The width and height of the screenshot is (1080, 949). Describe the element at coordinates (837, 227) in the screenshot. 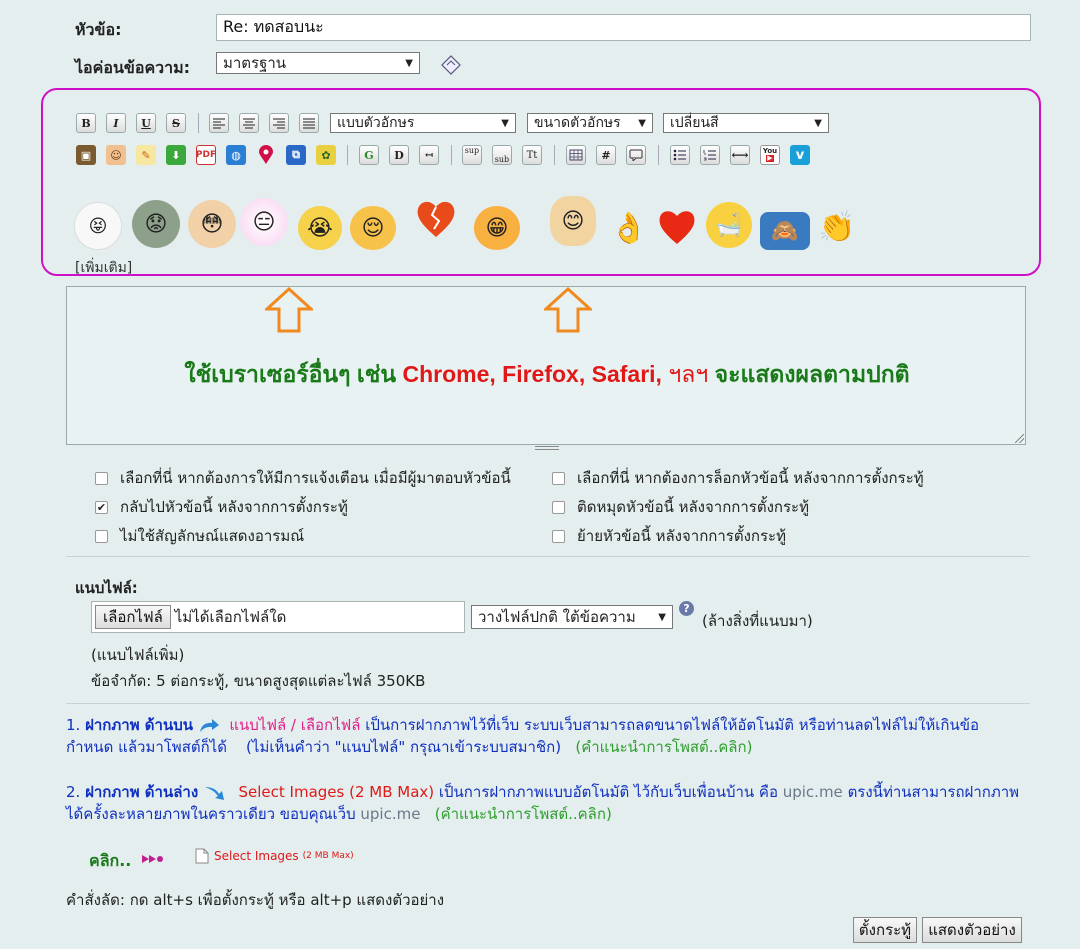

I see `clapping-hands-icon: 👏` at that location.